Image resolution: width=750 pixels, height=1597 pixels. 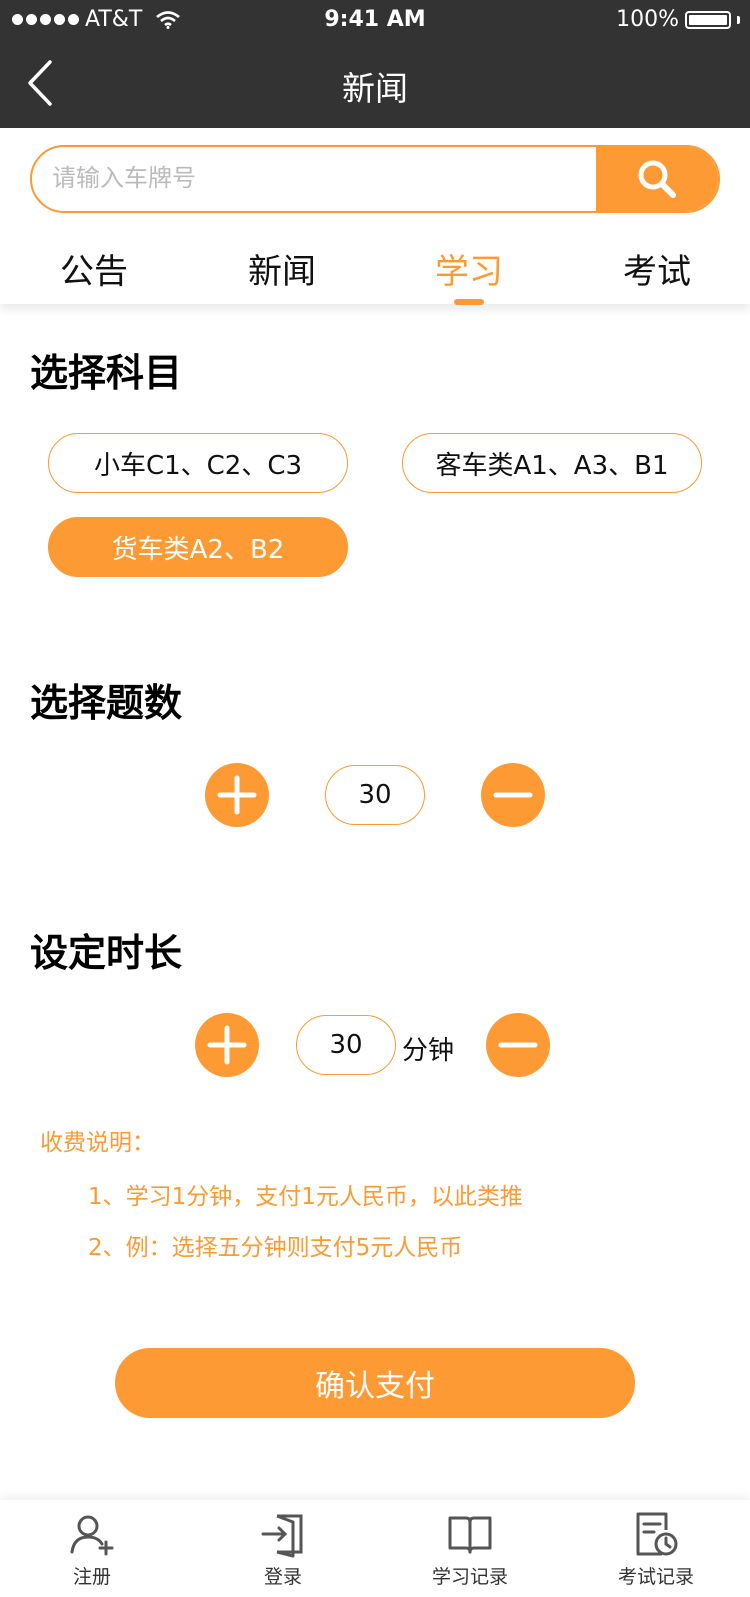 I want to click on book-icon, so click(x=470, y=1535).